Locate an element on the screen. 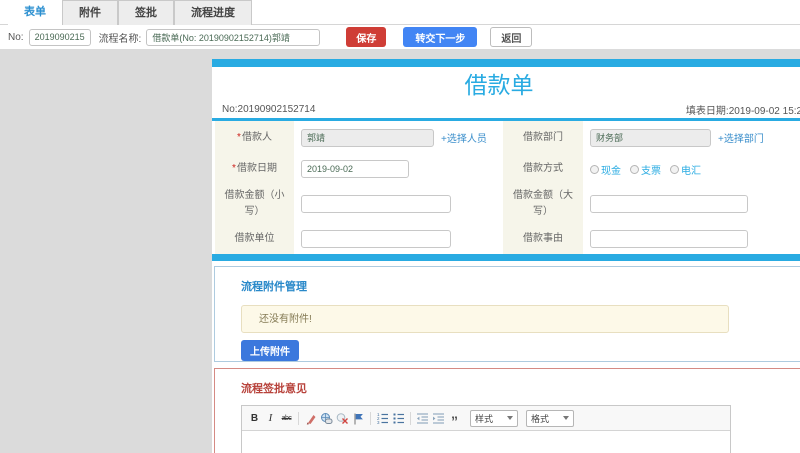 Image resolution: width=800 pixels, height=453 pixels. tab-bar: 表单 附件 签批 流程进度 is located at coordinates (400, 12).